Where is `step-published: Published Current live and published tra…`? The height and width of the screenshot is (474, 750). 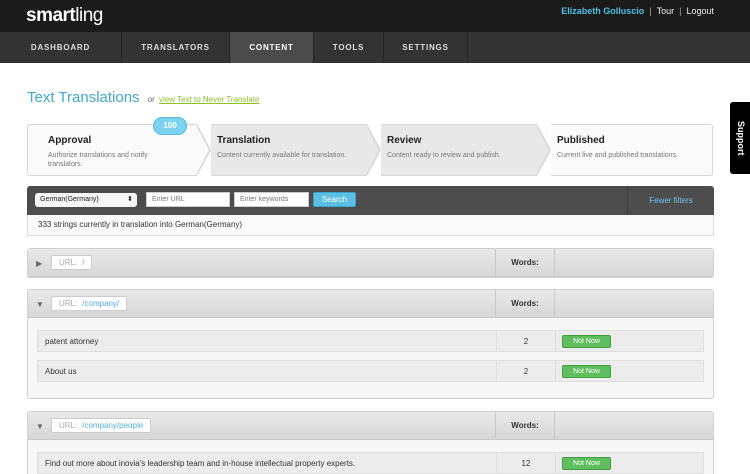
step-published: Published Current live and published tra… is located at coordinates (632, 150).